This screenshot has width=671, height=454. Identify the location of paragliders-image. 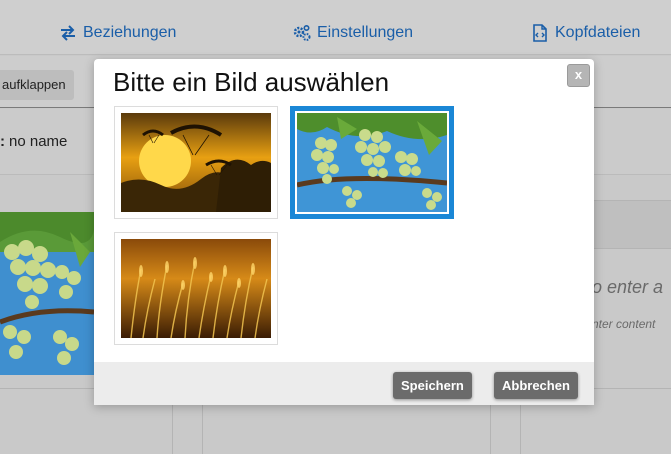
(196, 162).